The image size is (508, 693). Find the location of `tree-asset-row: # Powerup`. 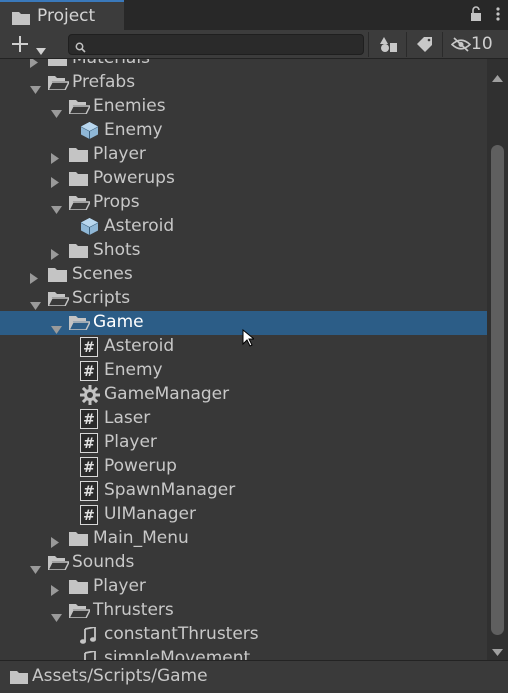

tree-asset-row: # Powerup is located at coordinates (243, 467).